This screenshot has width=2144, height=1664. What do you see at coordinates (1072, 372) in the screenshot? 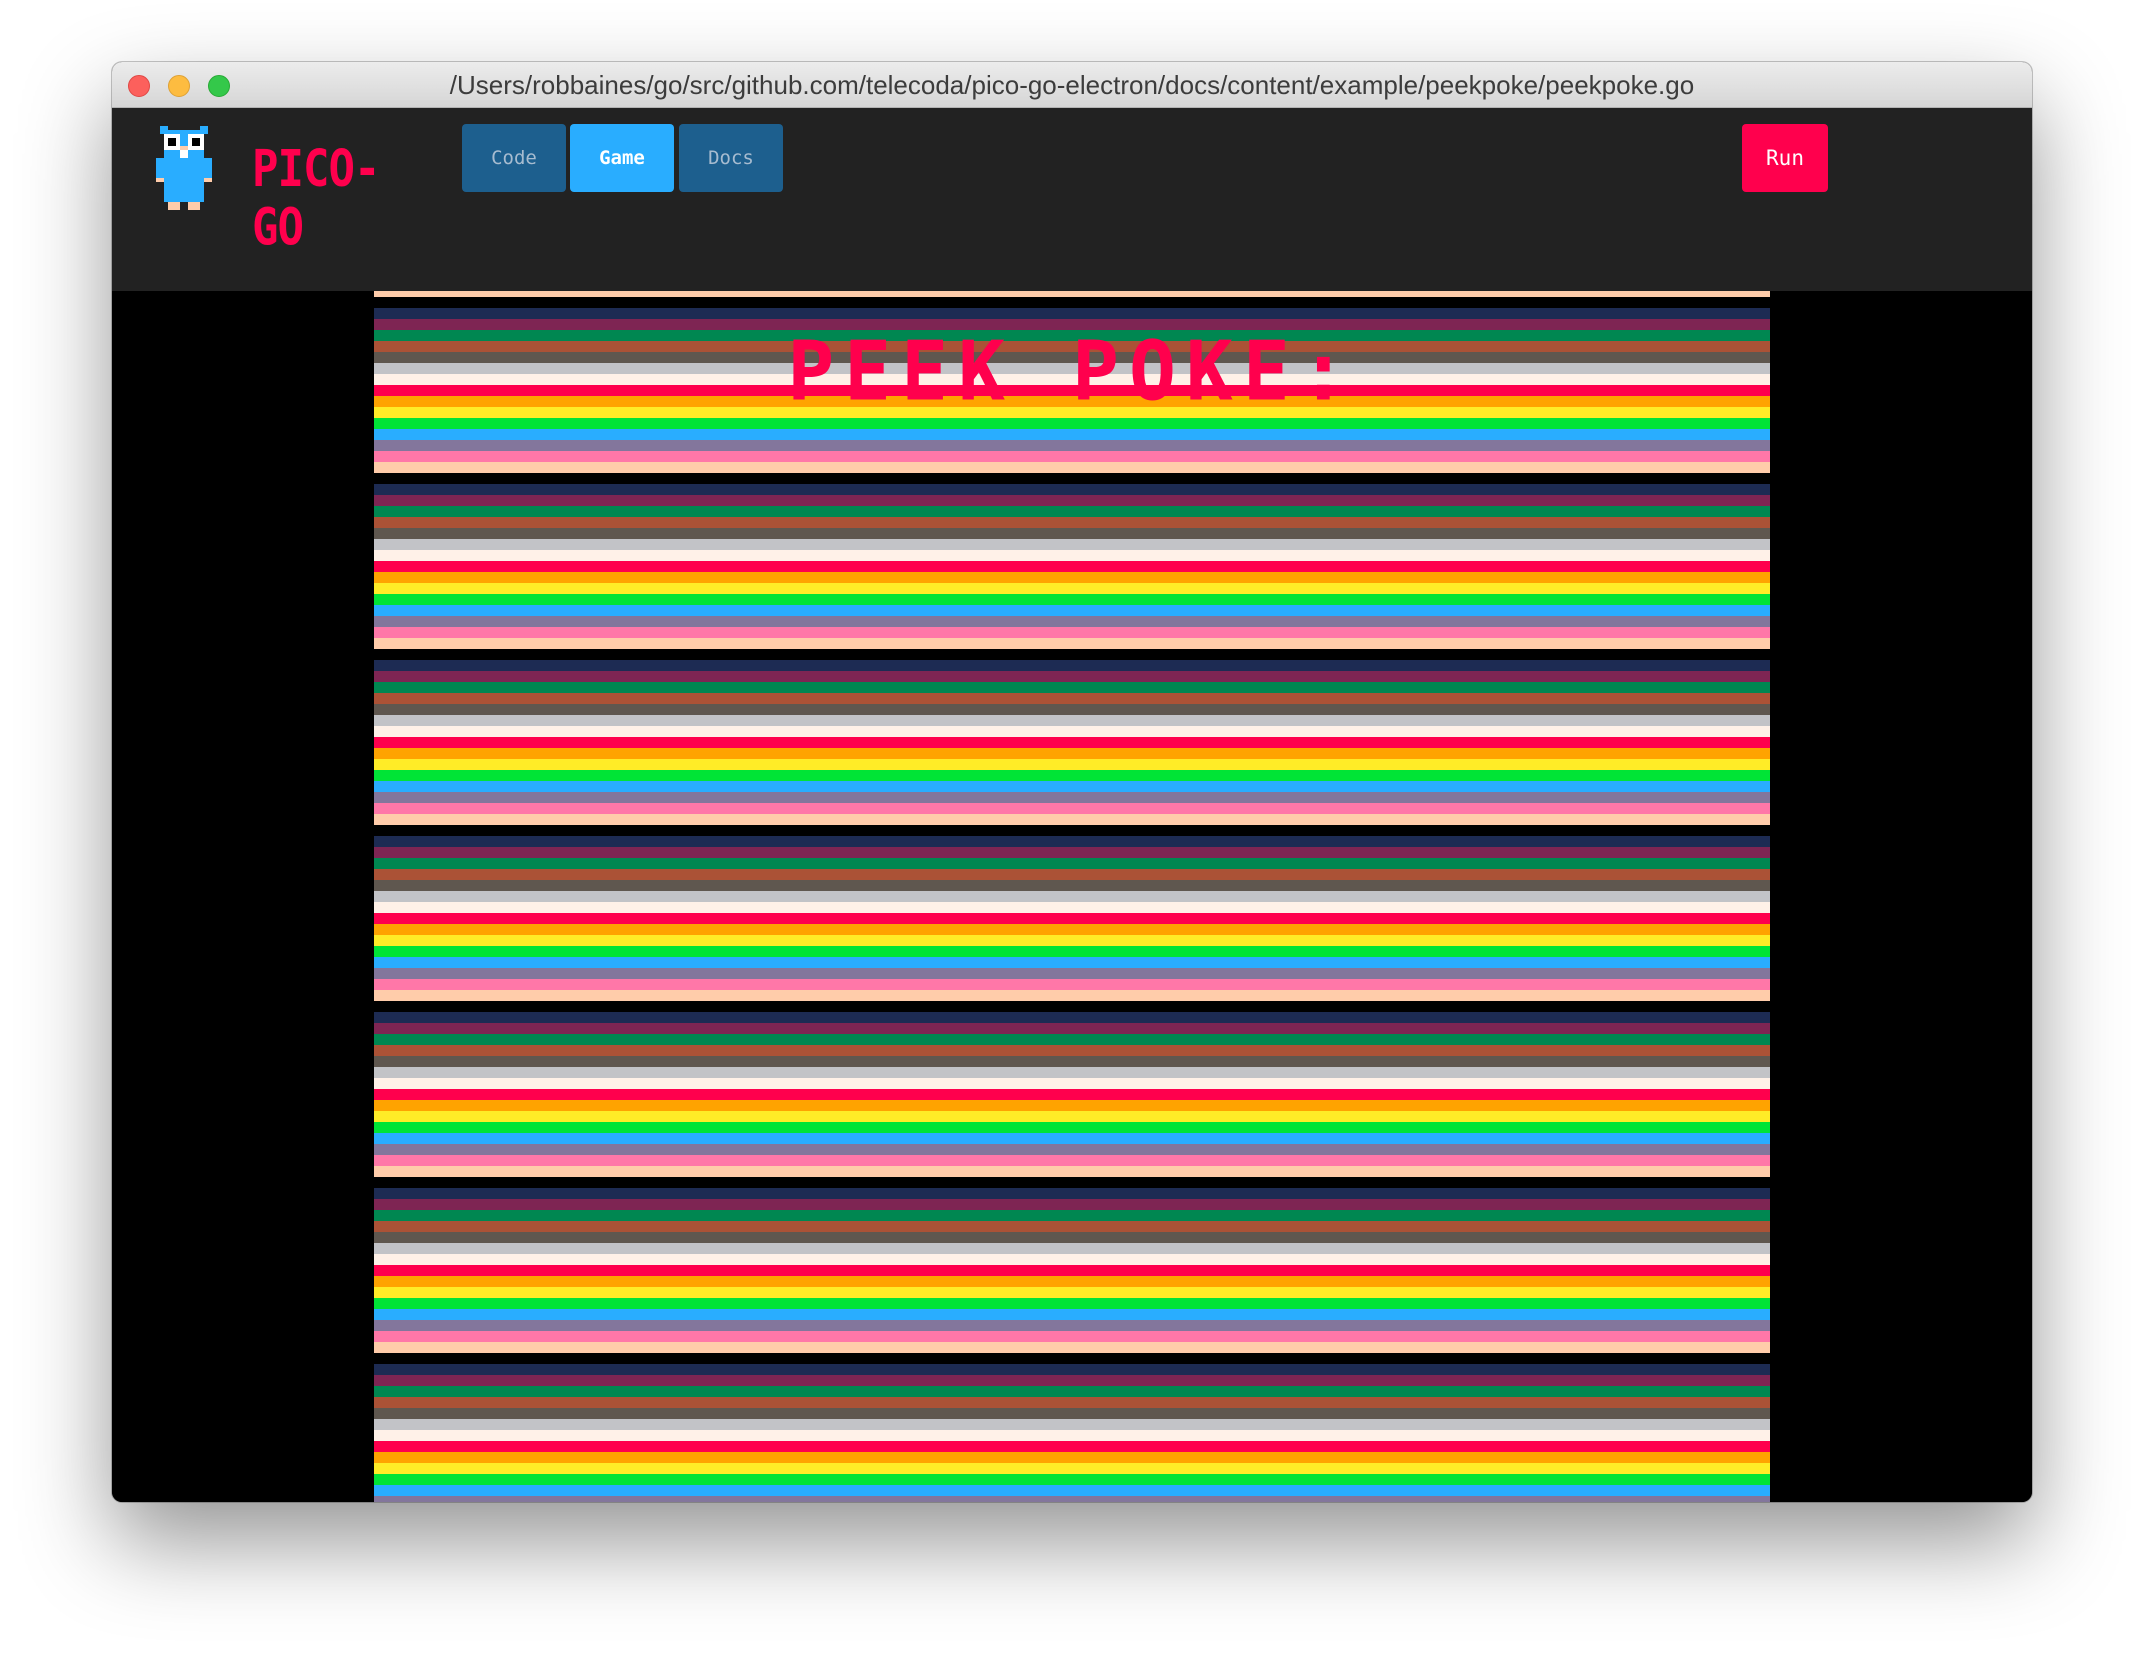
I see `game-title: PEEK POKE:` at bounding box center [1072, 372].